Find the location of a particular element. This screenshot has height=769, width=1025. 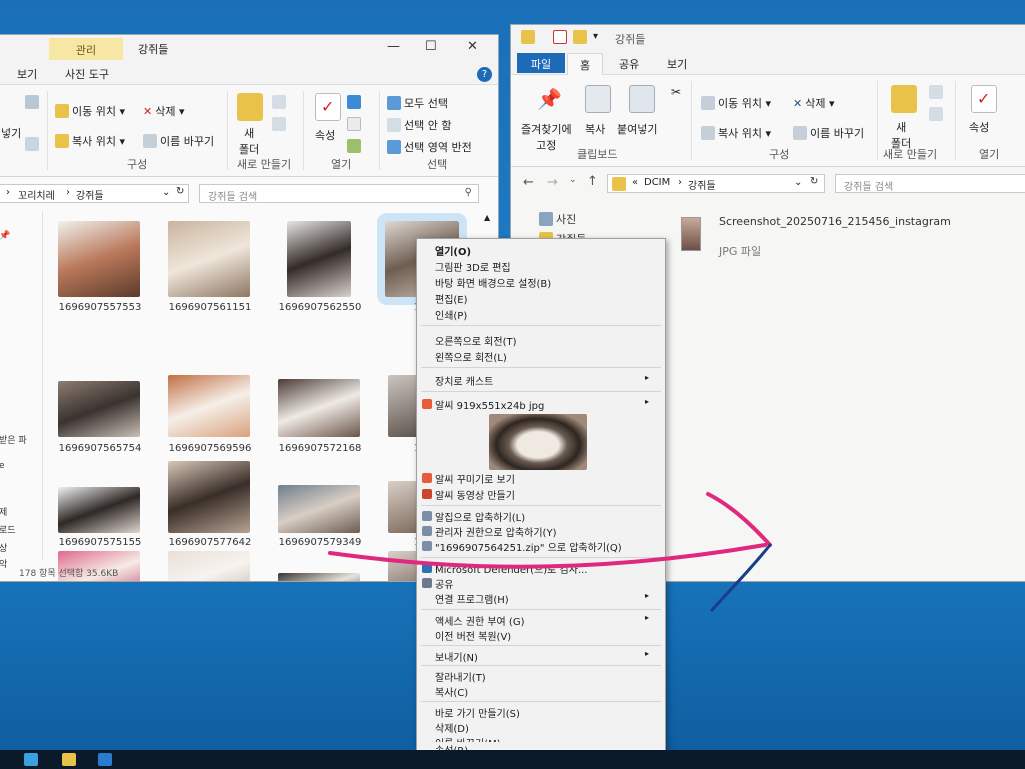

taskbar is located at coordinates (512, 759).